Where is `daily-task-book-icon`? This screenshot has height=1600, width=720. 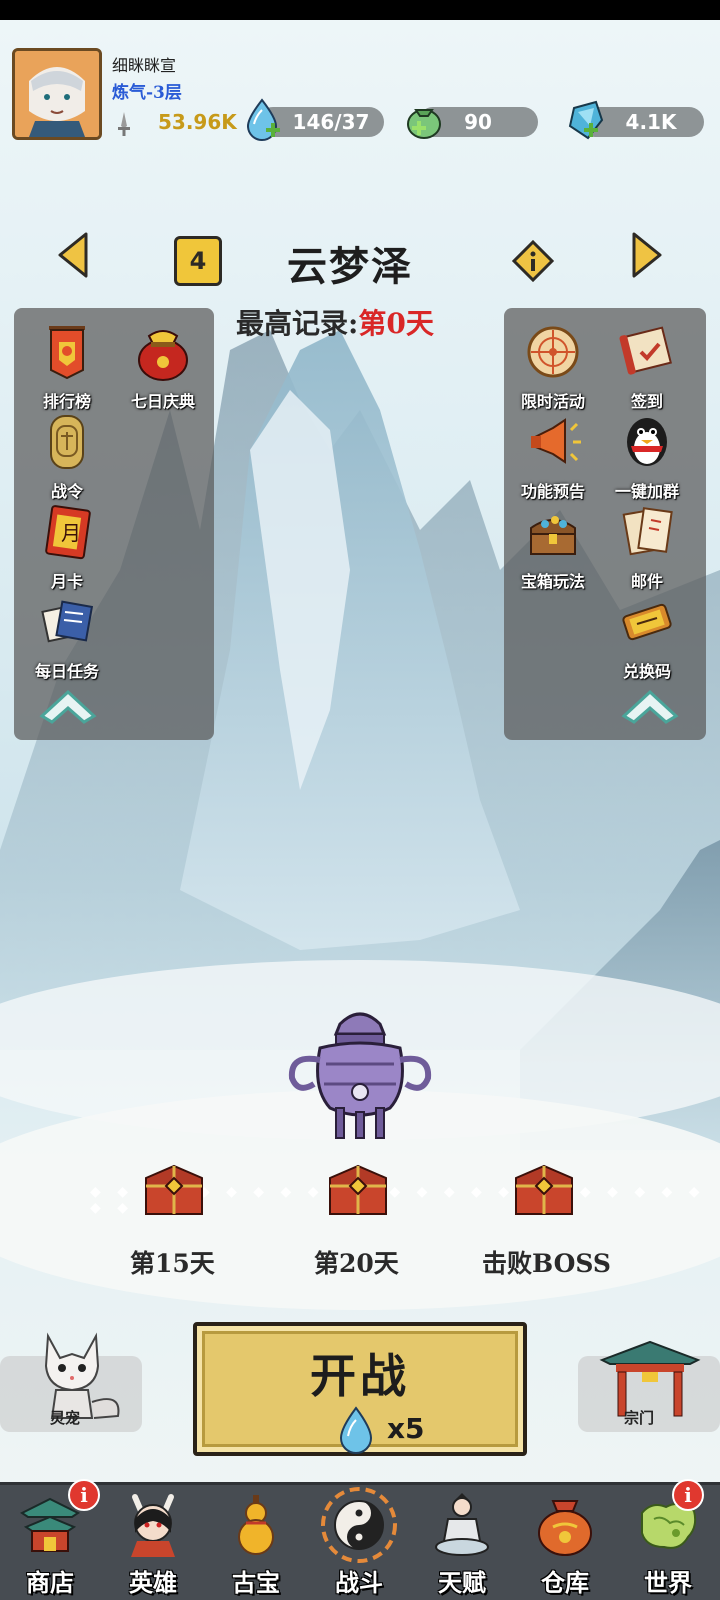
daily-task-book-icon is located at coordinates (67, 621).